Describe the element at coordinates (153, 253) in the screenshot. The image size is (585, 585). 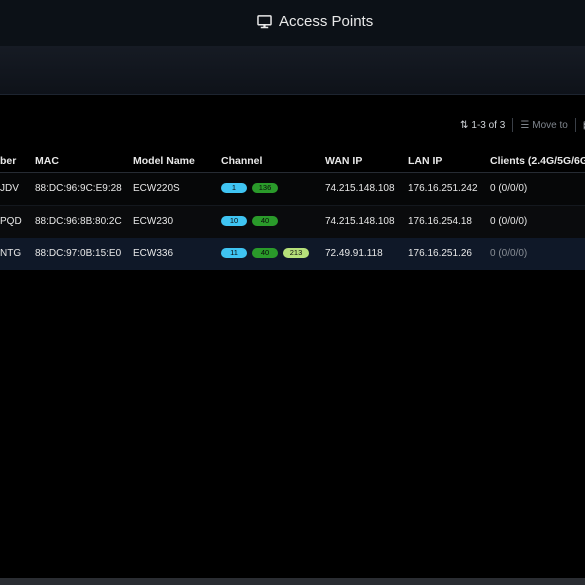
I see `model-cell: ECW336` at that location.